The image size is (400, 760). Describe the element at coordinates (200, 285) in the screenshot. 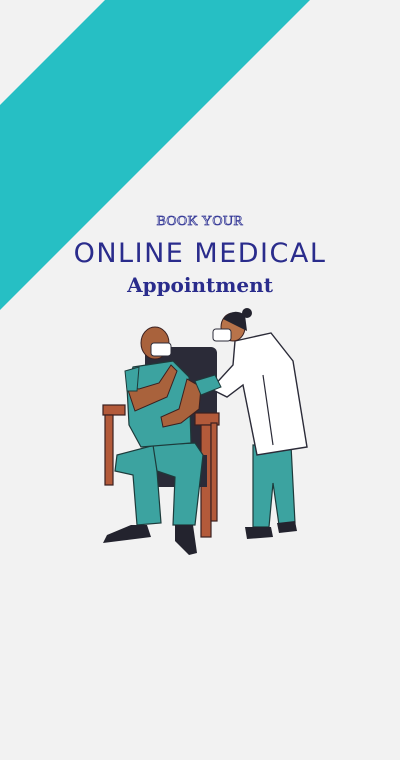

I see `headline-subtitle: Appointment` at that location.